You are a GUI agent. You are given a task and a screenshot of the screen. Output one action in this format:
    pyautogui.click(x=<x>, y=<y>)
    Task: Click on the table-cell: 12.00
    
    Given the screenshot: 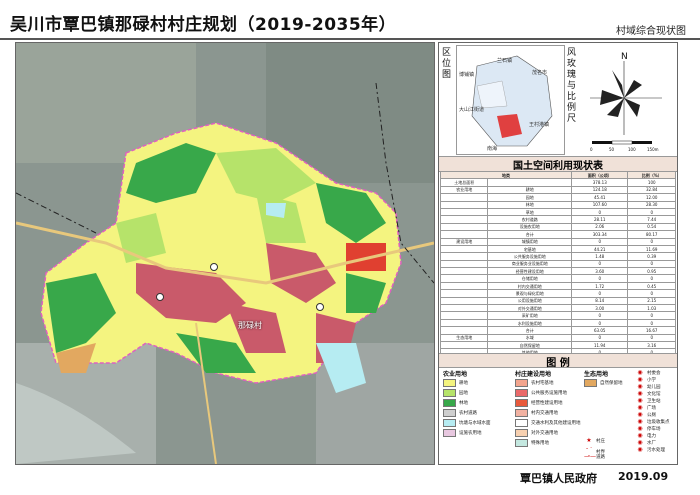 What is the action you would take?
    pyautogui.click(x=651, y=197)
    